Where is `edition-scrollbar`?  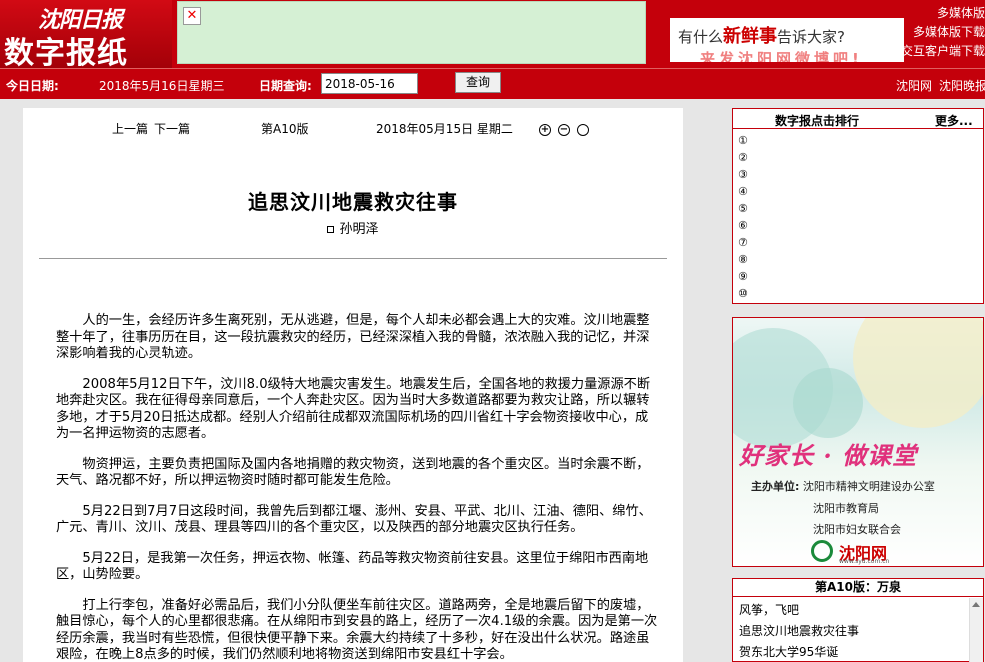 edition-scrollbar is located at coordinates (976, 630).